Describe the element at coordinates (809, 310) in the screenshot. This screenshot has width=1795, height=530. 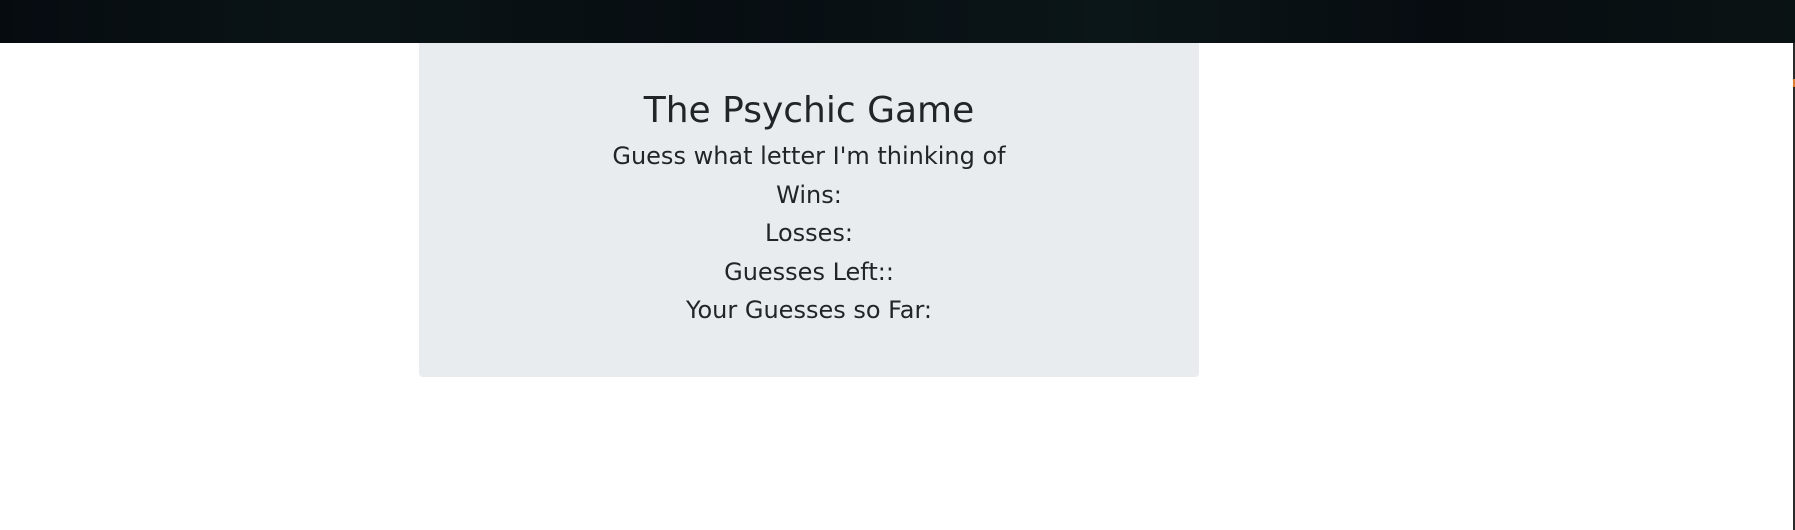
I see `guesses-so-far-label: Your Guesses so Far:` at that location.